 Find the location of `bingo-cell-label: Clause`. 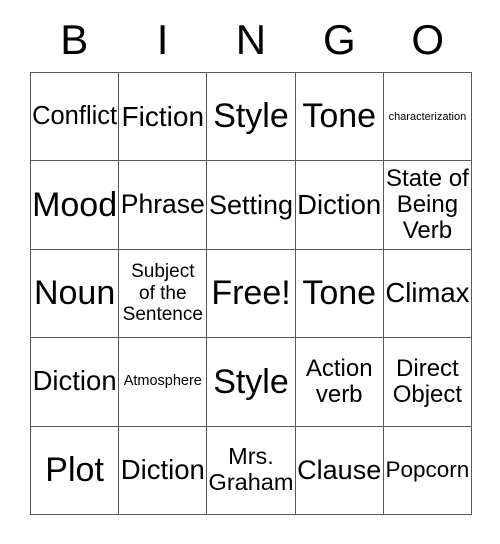

bingo-cell-label: Clause is located at coordinates (339, 470).